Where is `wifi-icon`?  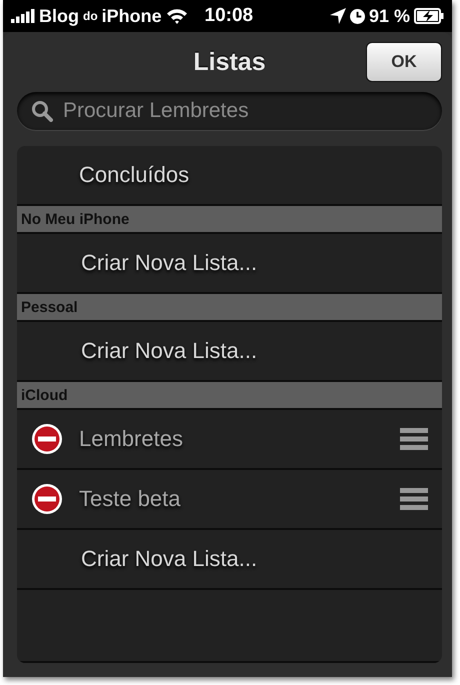
wifi-icon is located at coordinates (177, 16).